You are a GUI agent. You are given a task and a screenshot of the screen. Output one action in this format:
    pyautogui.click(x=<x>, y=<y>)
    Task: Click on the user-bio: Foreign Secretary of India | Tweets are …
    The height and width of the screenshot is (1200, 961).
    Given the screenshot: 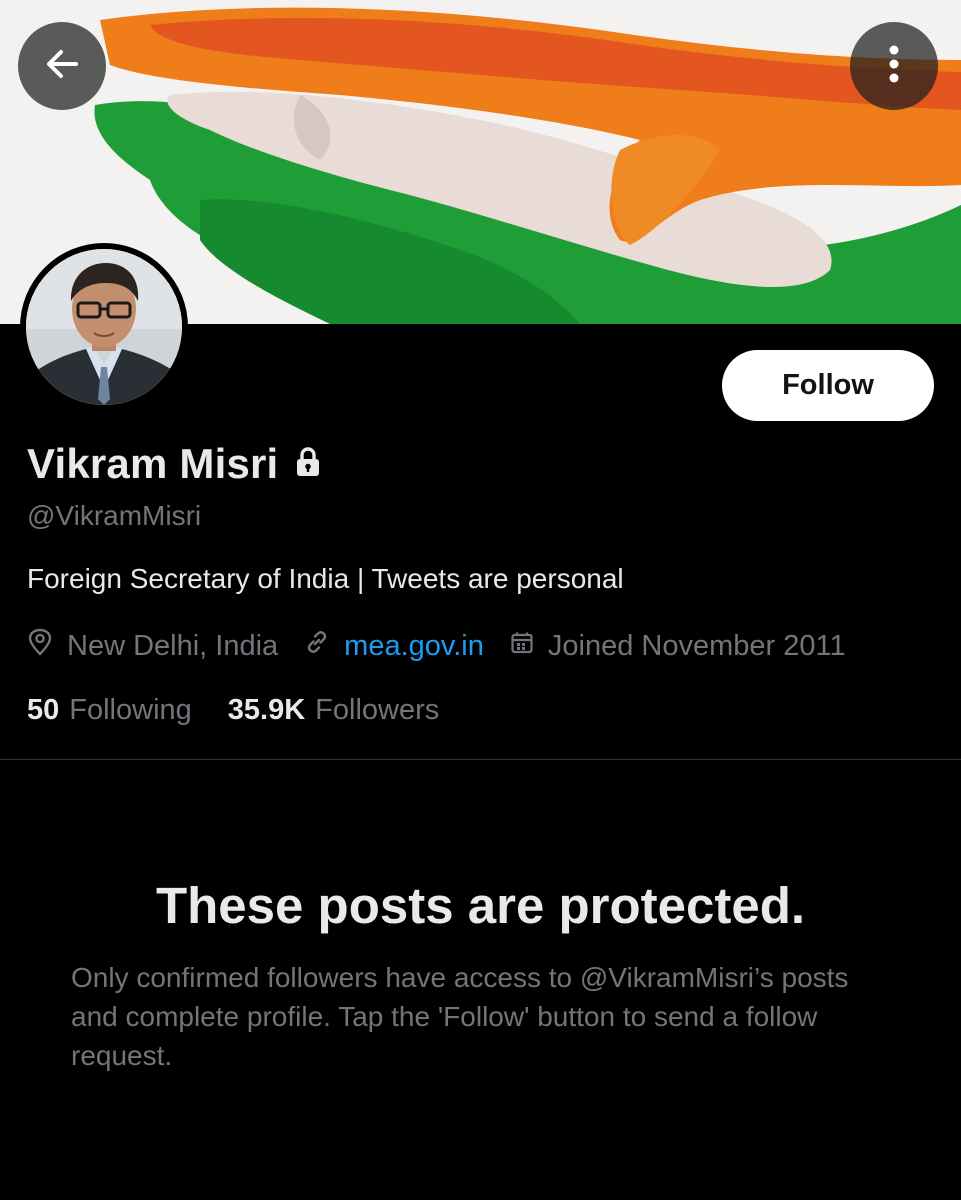 What is the action you would take?
    pyautogui.click(x=325, y=578)
    